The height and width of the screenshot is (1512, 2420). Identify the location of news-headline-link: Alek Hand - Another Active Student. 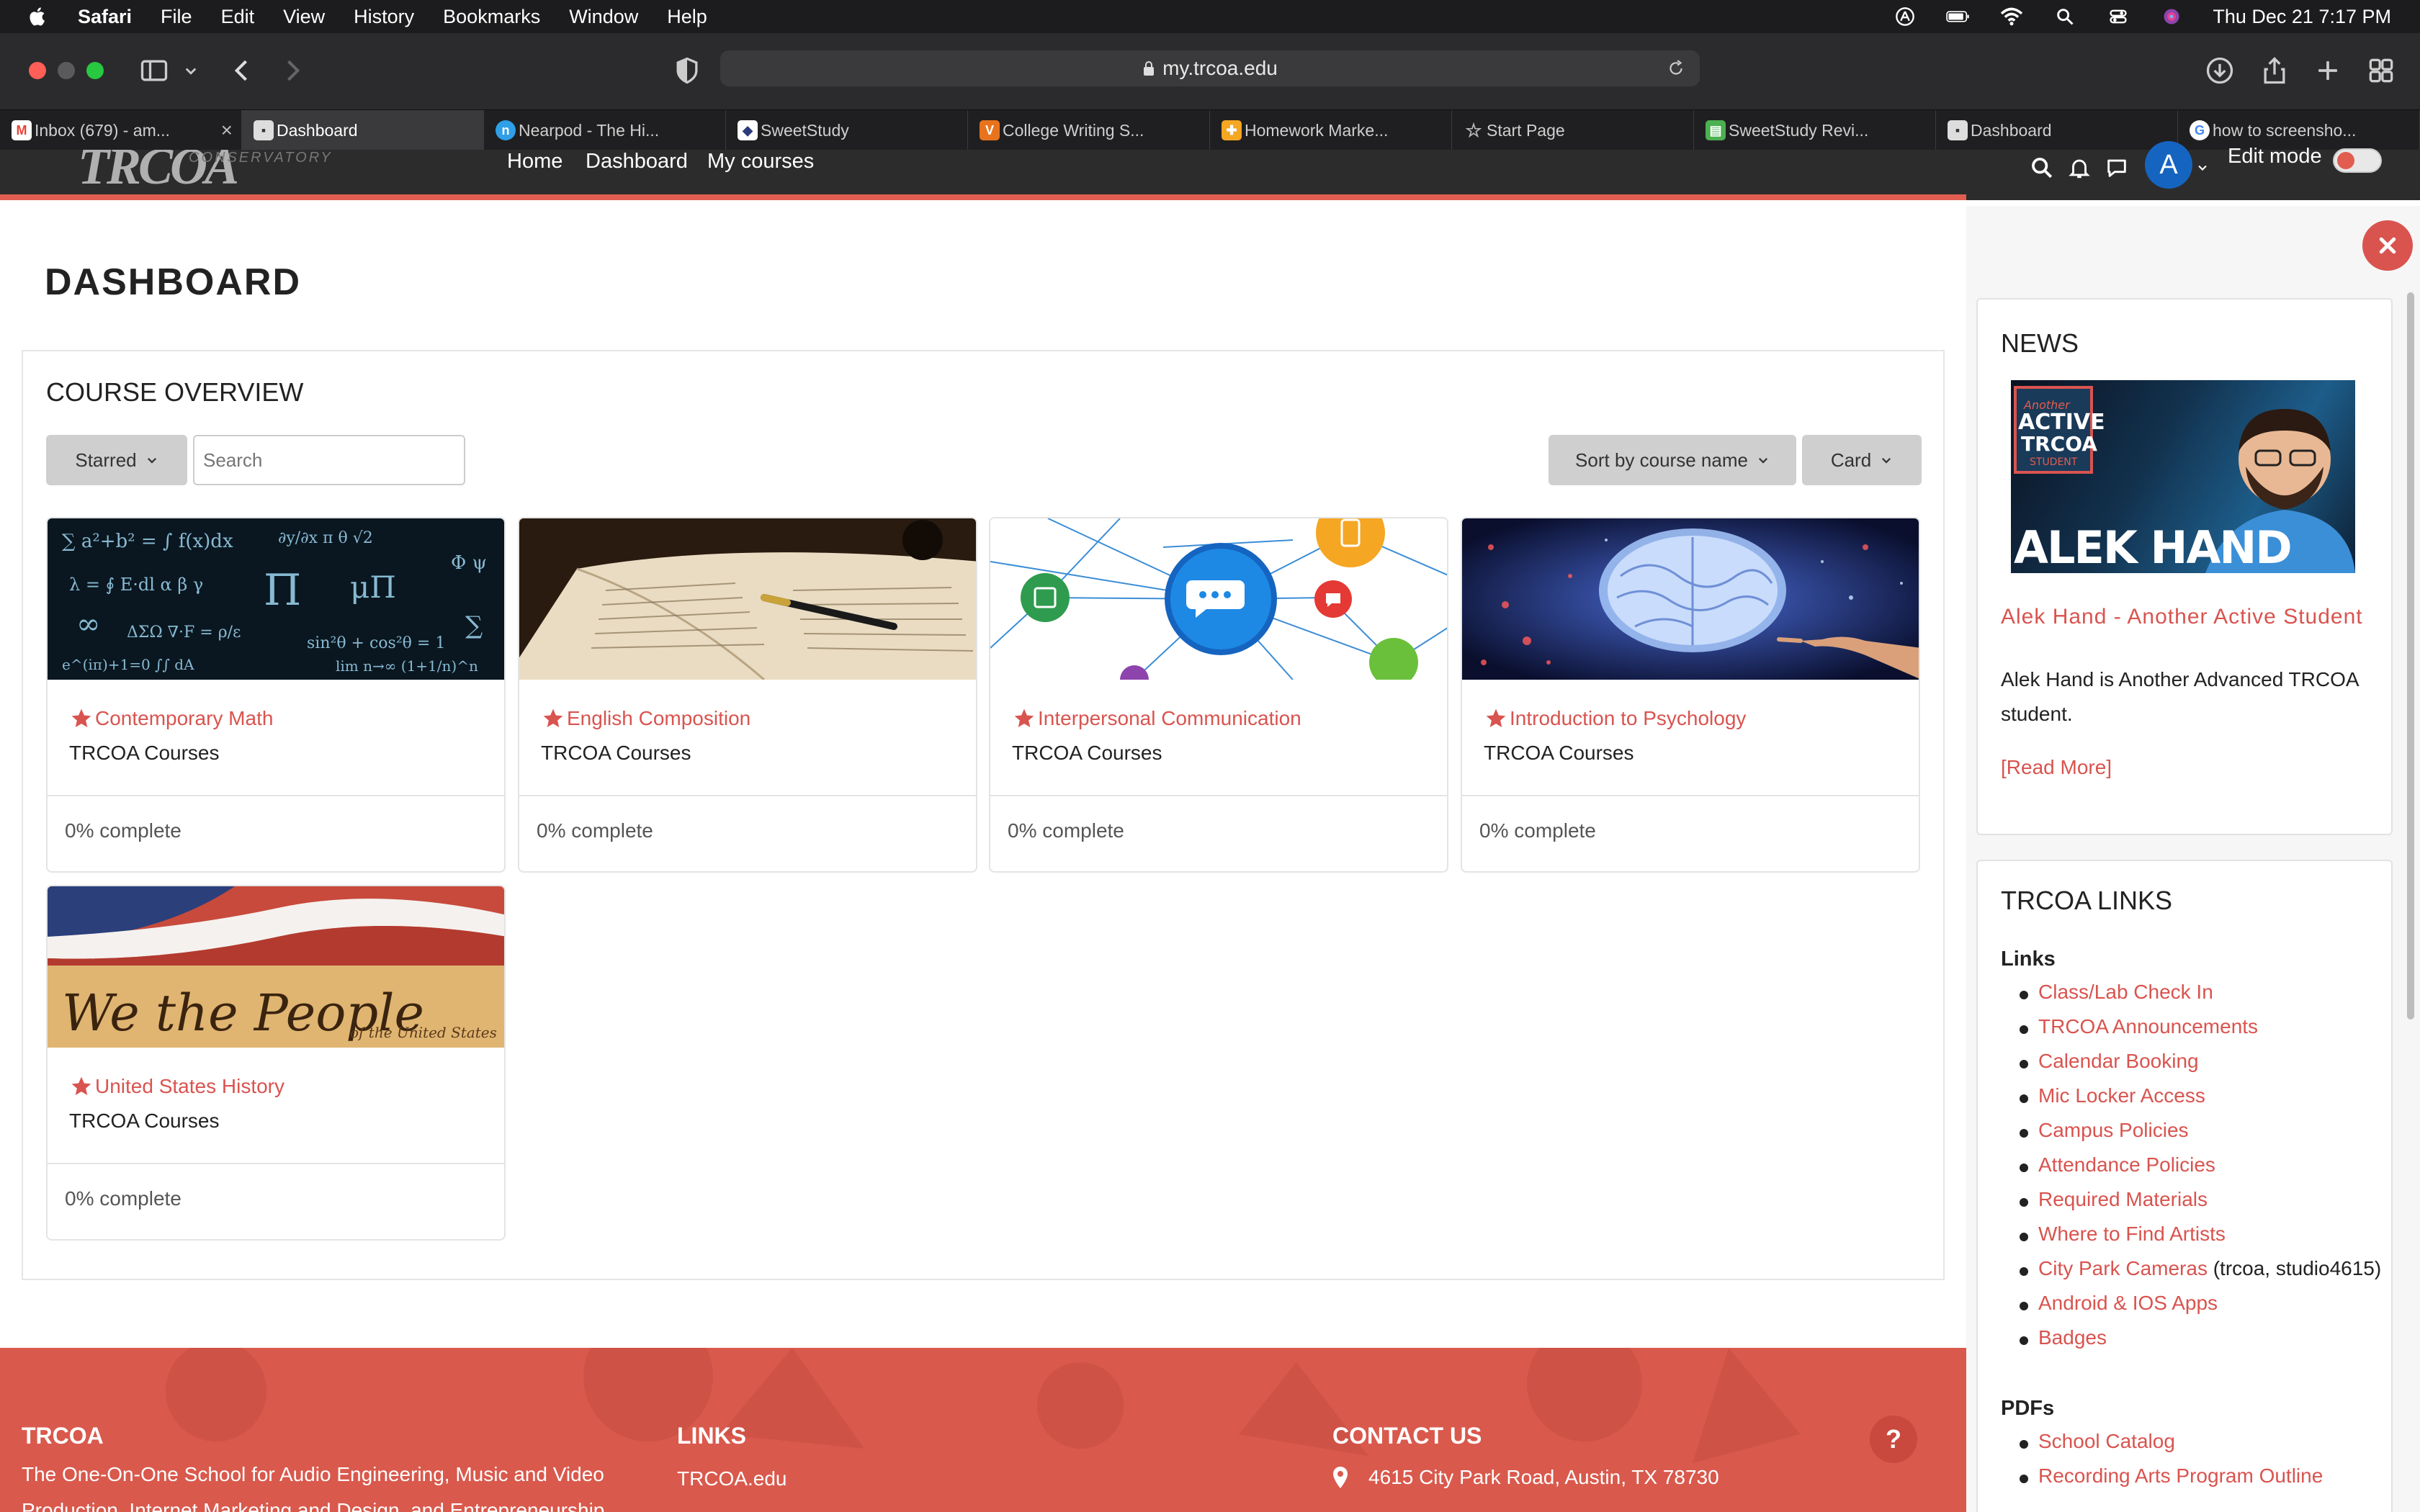
(2182, 617).